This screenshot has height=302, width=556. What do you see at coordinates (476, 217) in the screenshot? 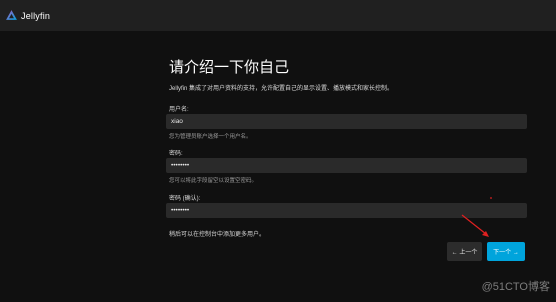
I see `red-arrow-annotation` at bounding box center [476, 217].